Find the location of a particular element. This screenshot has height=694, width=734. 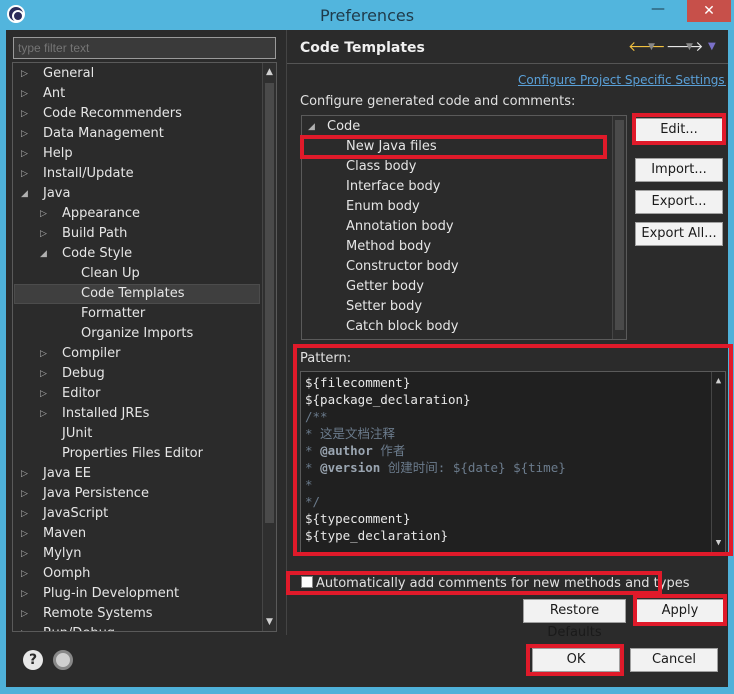

template-item: Method body is located at coordinates (388, 247).